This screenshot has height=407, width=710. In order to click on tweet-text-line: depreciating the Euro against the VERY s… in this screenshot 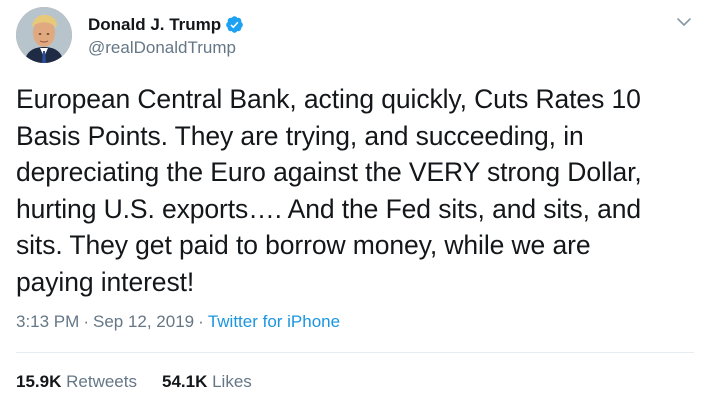, I will do `click(329, 172)`.